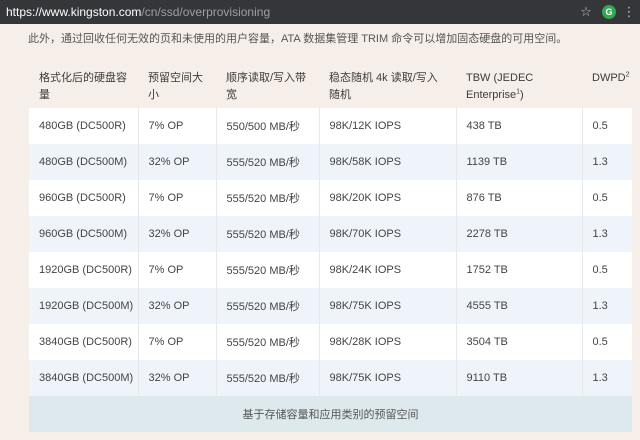 This screenshot has width=640, height=440. What do you see at coordinates (83, 234) in the screenshot?
I see `cell-capacity: 960GB (DC500M)` at bounding box center [83, 234].